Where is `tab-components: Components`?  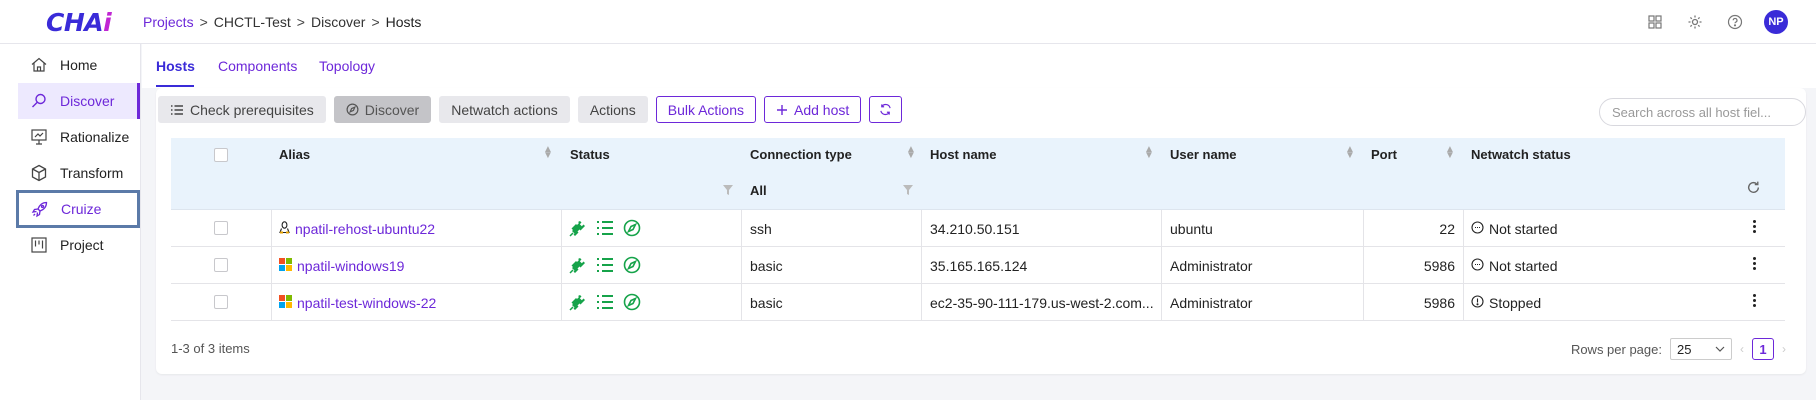
tab-components: Components is located at coordinates (257, 66).